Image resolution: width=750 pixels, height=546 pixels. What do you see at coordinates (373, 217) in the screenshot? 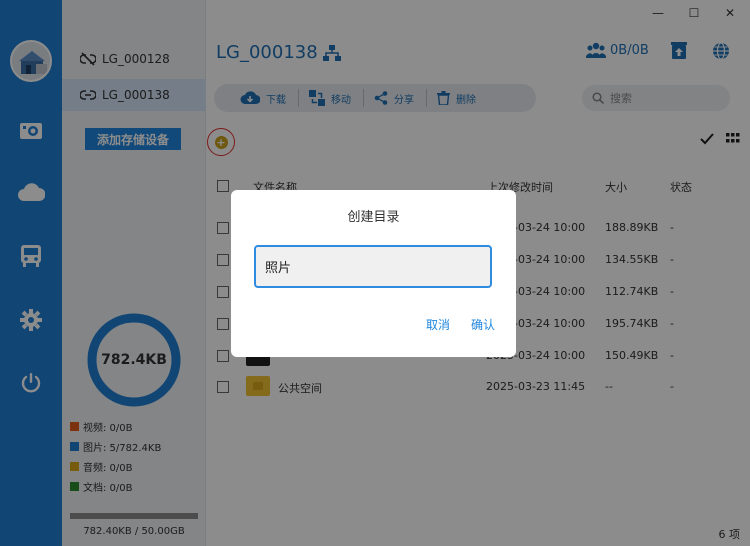
I see `dialog-title: 创建目录` at bounding box center [373, 217].